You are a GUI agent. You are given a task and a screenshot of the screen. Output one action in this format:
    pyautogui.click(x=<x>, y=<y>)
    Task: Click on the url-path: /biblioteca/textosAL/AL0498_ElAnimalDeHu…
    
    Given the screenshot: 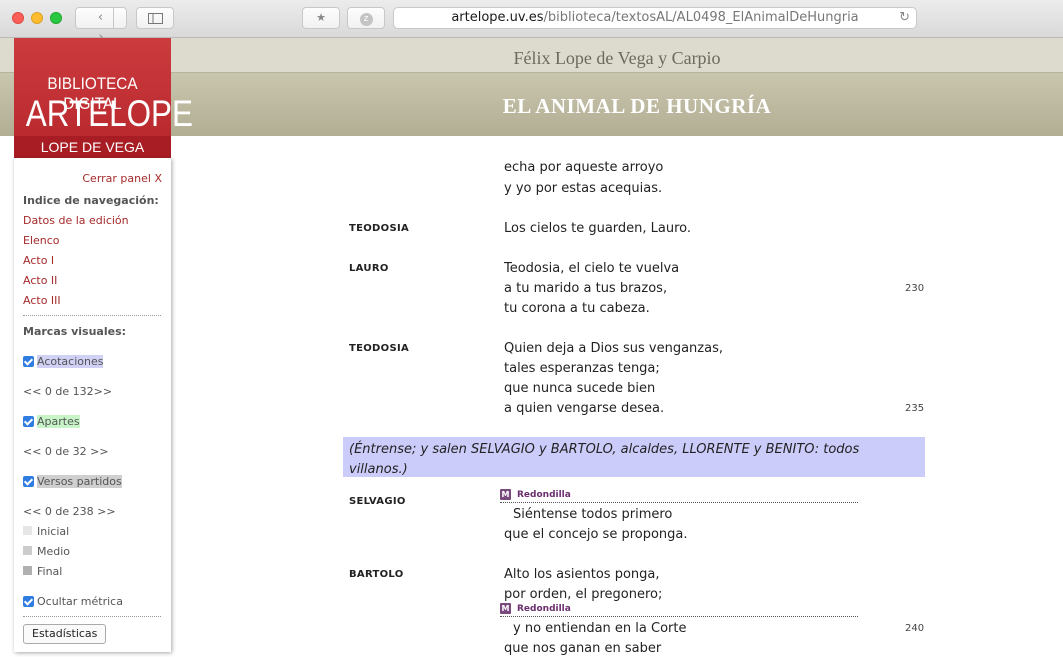 What is the action you would take?
    pyautogui.click(x=701, y=17)
    